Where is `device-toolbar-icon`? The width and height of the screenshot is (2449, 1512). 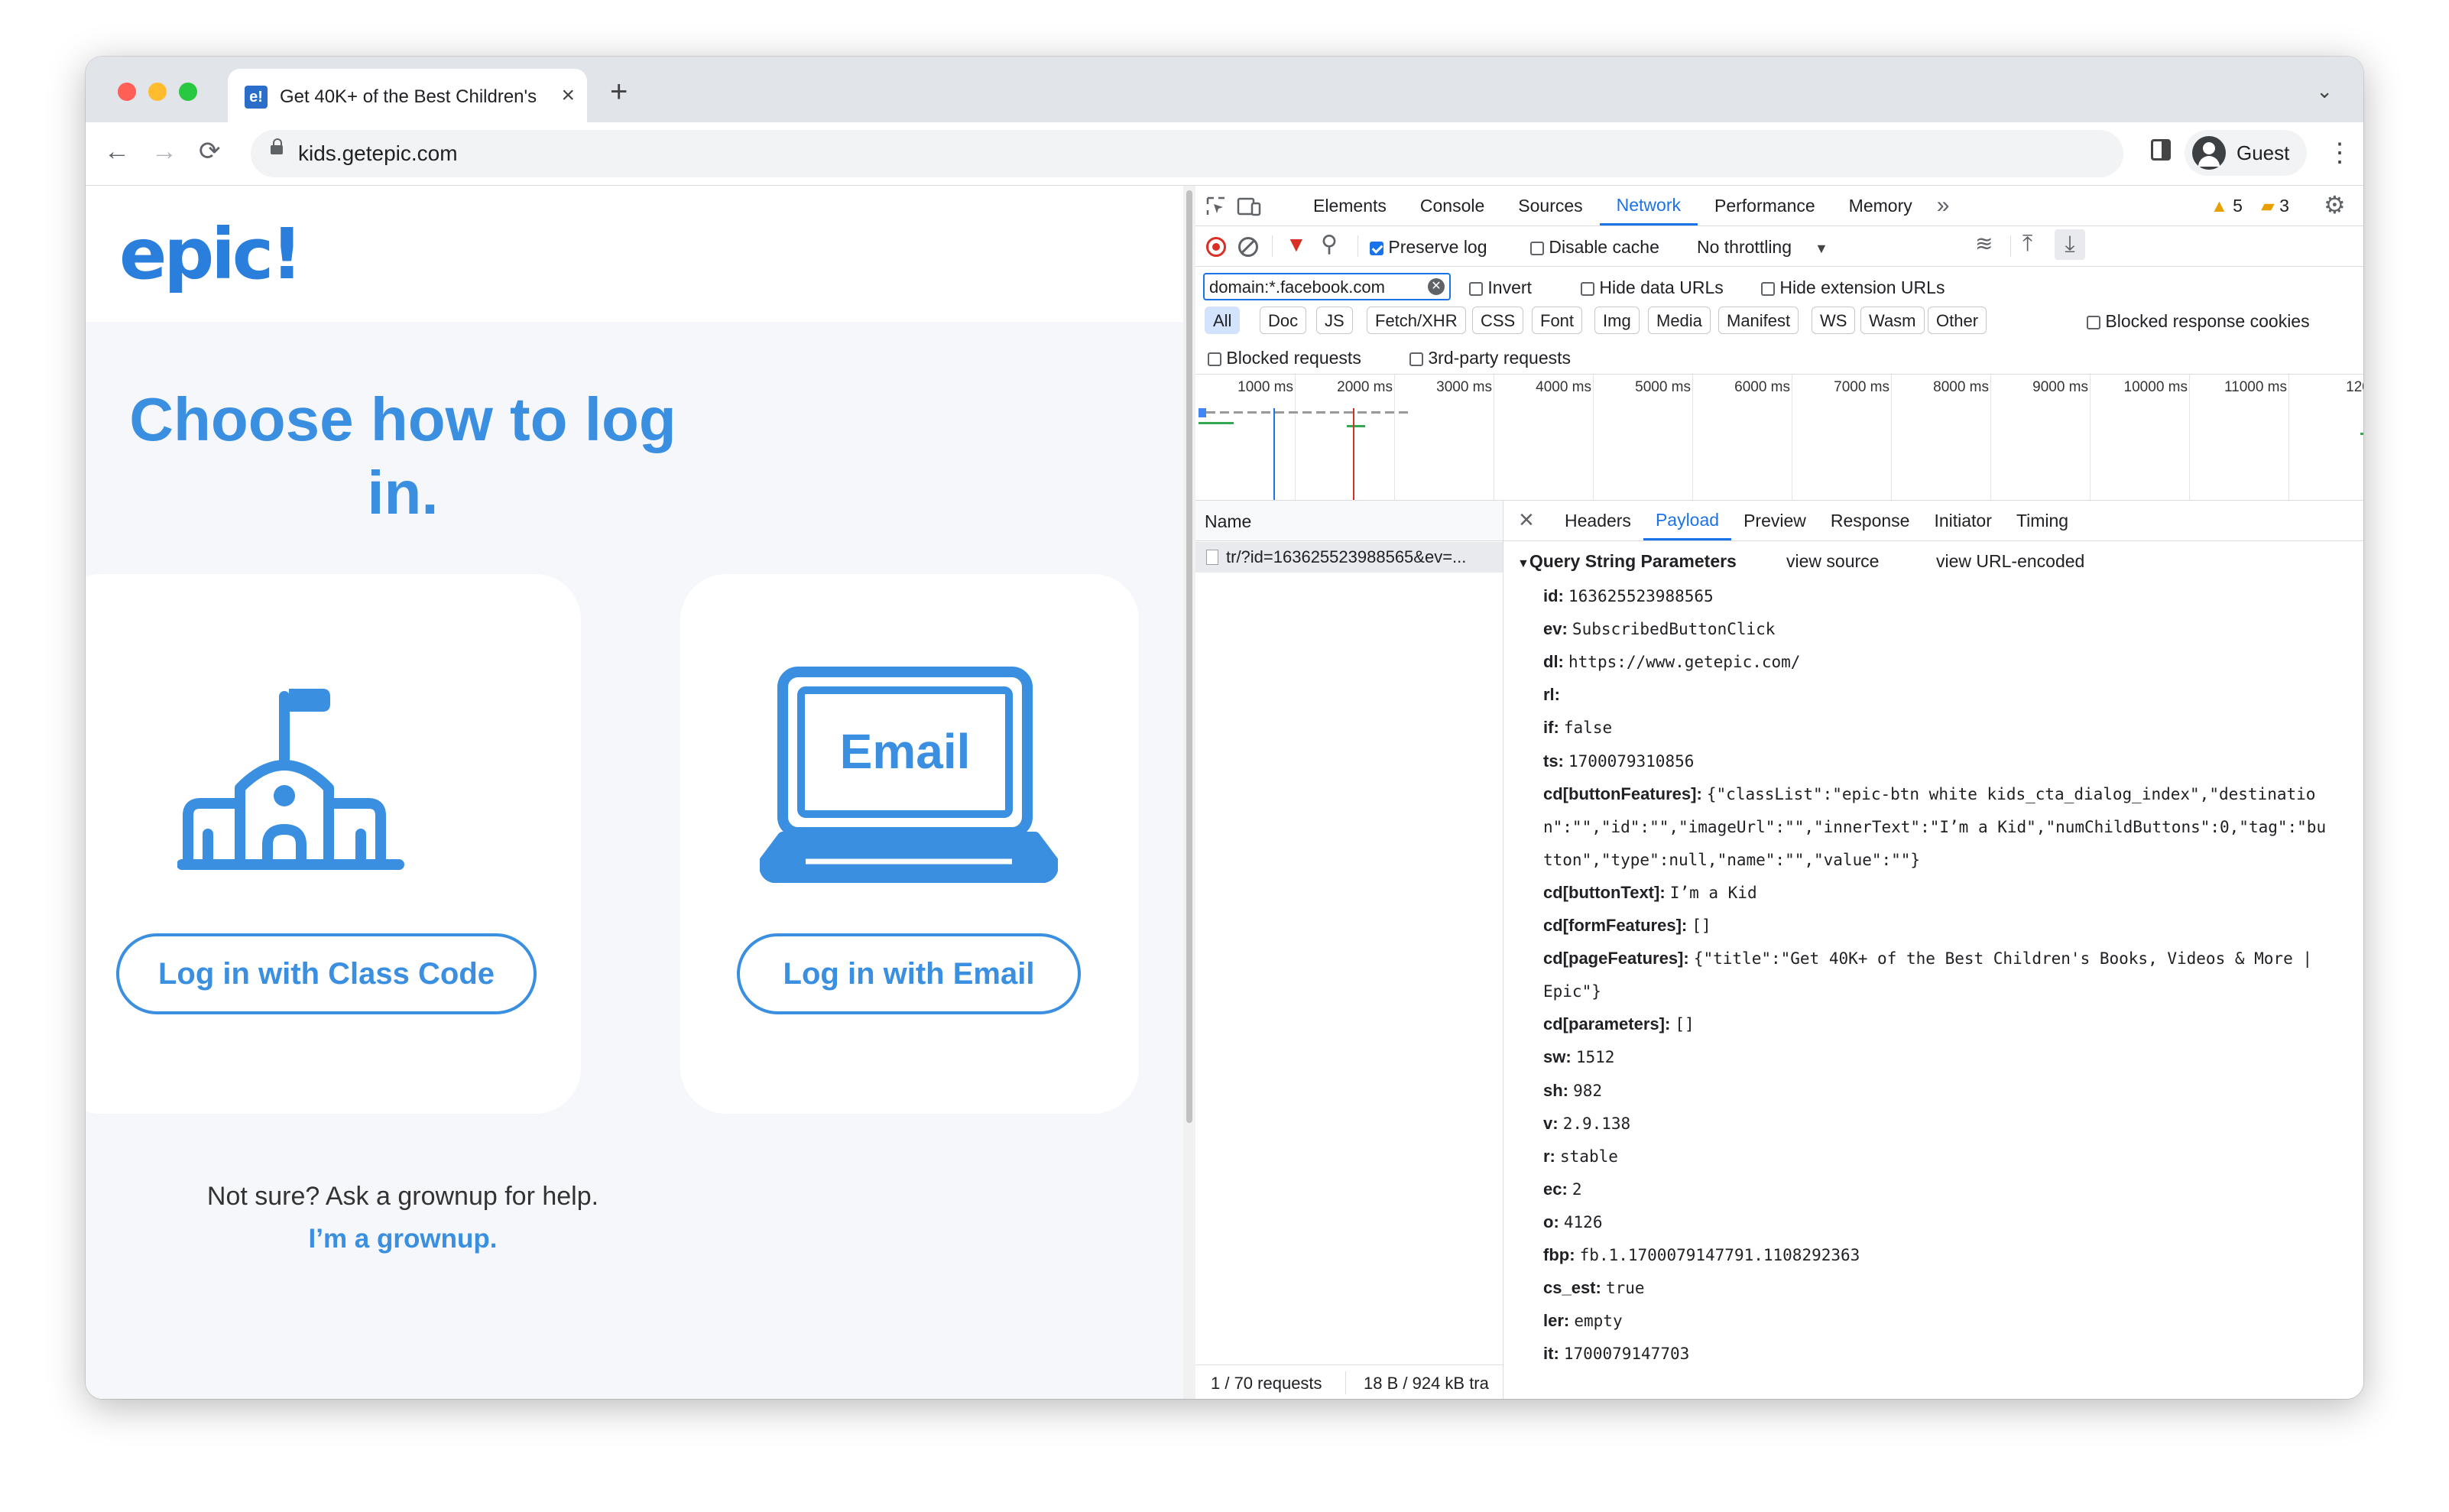 device-toolbar-icon is located at coordinates (1249, 206).